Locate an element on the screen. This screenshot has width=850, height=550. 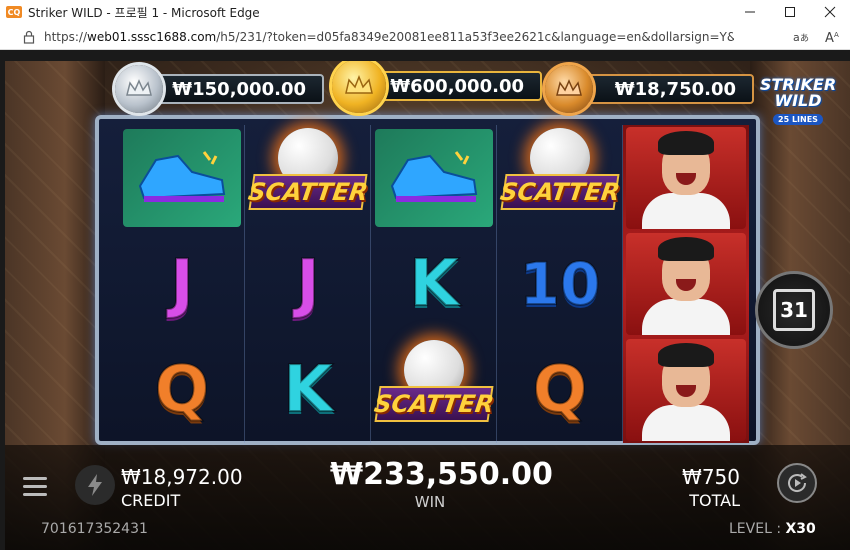
reel-3: K SCATTER is located at coordinates (434, 284).